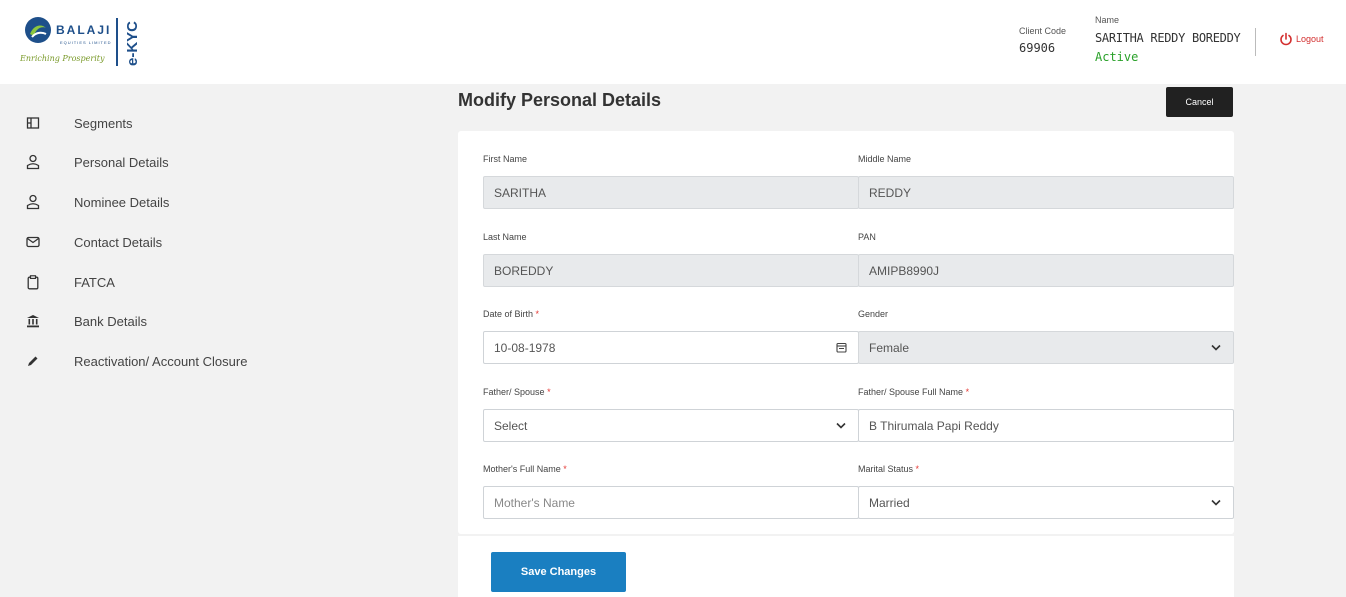 This screenshot has height=597, width=1346. I want to click on last-name-field: BOREDDY, so click(671, 270).